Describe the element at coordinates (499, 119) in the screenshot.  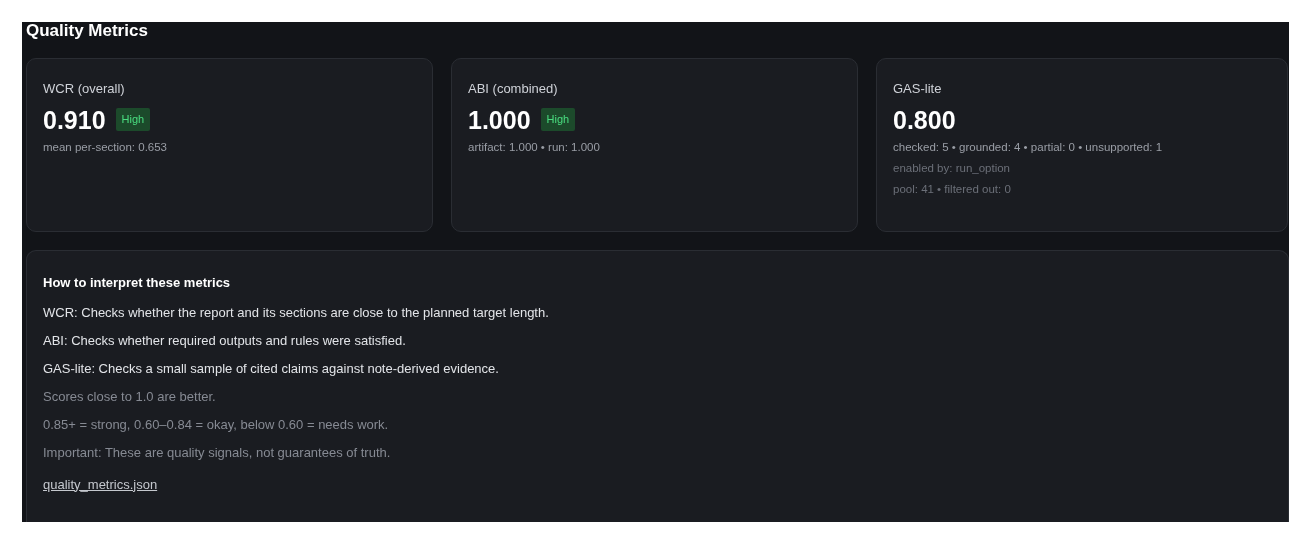
I see `metric-value: 1.000` at that location.